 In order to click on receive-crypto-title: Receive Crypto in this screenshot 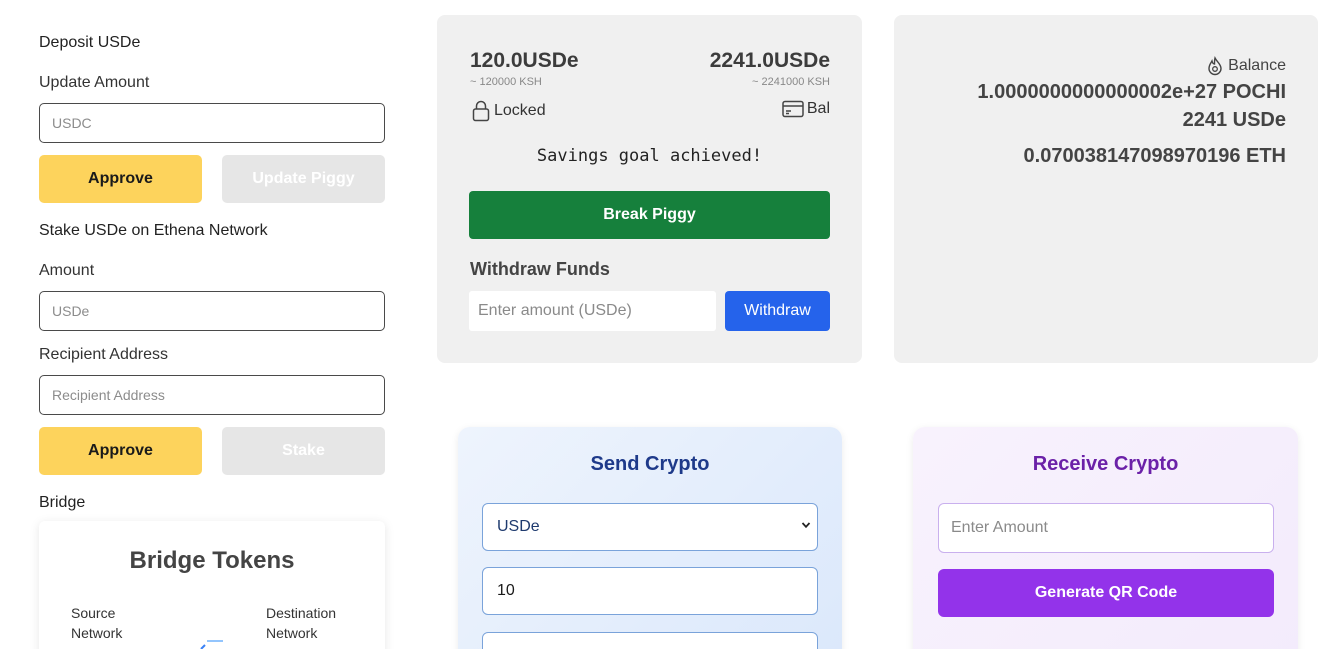, I will do `click(1105, 464)`.